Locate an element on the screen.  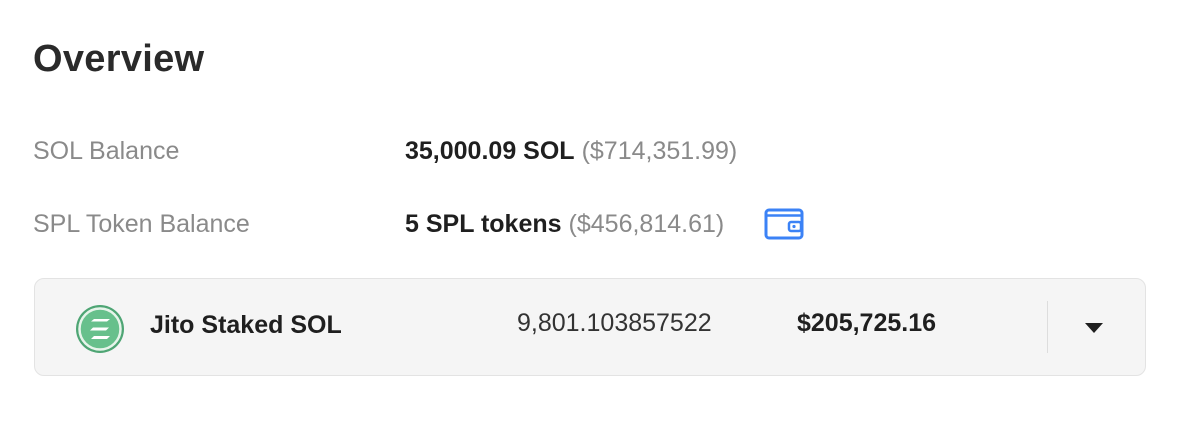
page-title: Overview is located at coordinates (119, 59).